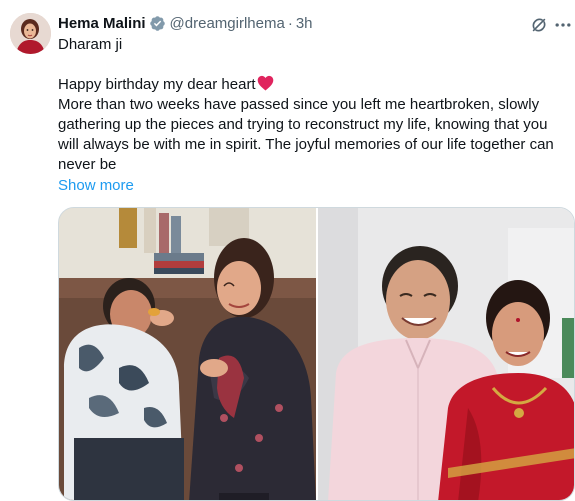  I want to click on tweet-text-line-3: Happy birthday my dear heart, so click(315, 86).